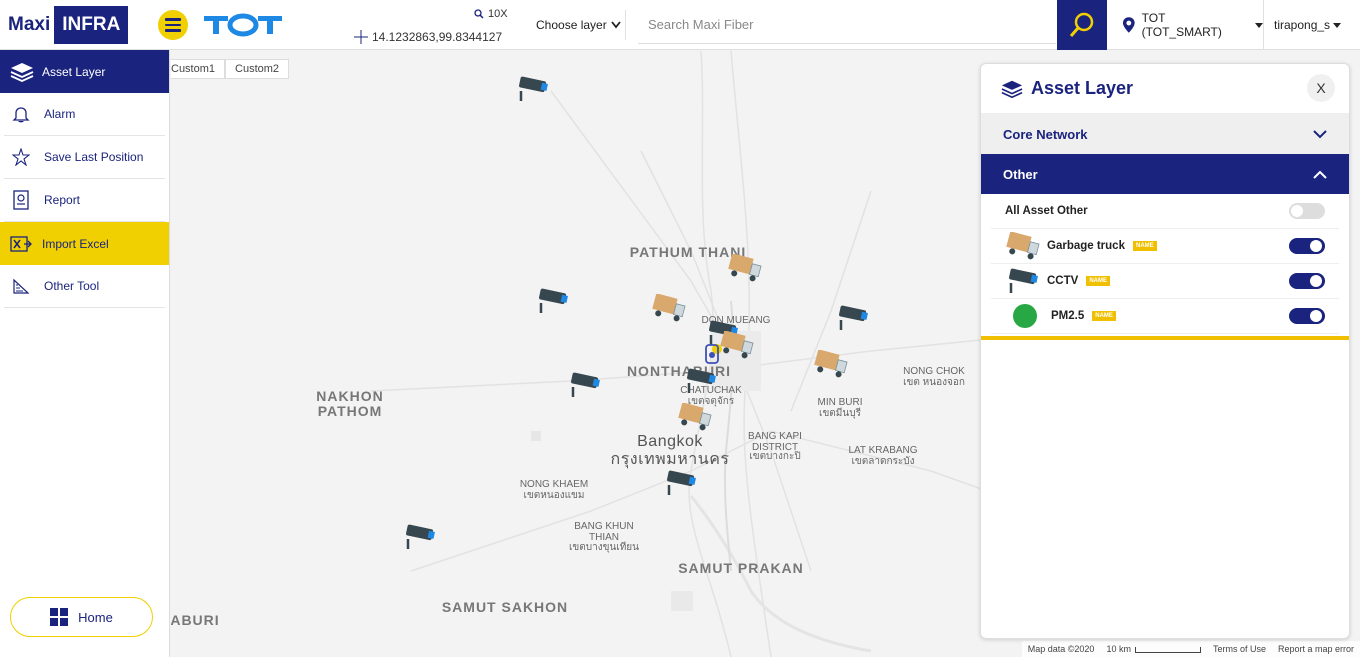  What do you see at coordinates (29, 24) in the screenshot?
I see `logo-maxi-text: Maxi` at bounding box center [29, 24].